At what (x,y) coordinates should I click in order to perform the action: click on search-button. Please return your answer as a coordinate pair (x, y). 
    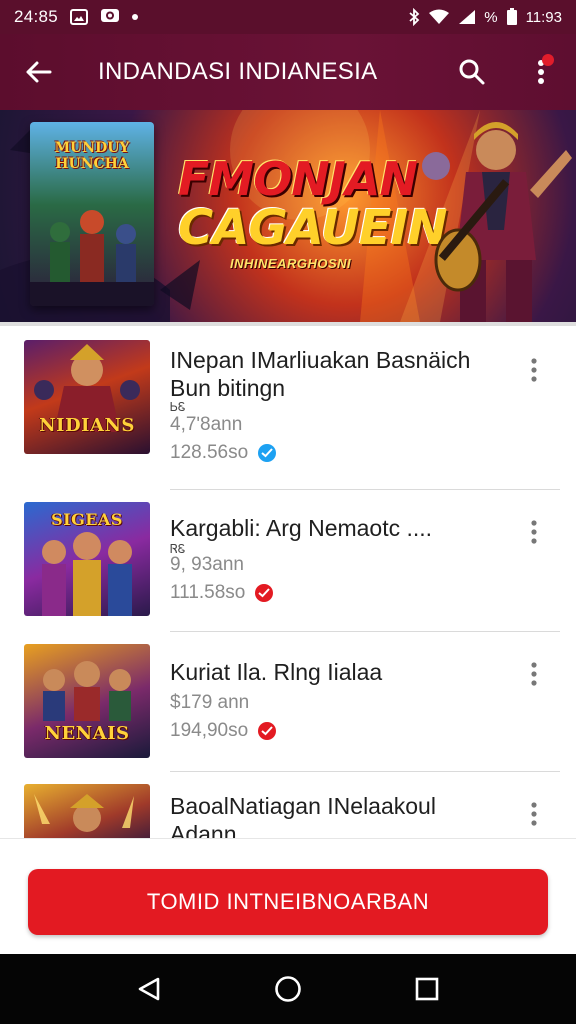
    Looking at the image, I should click on (472, 72).